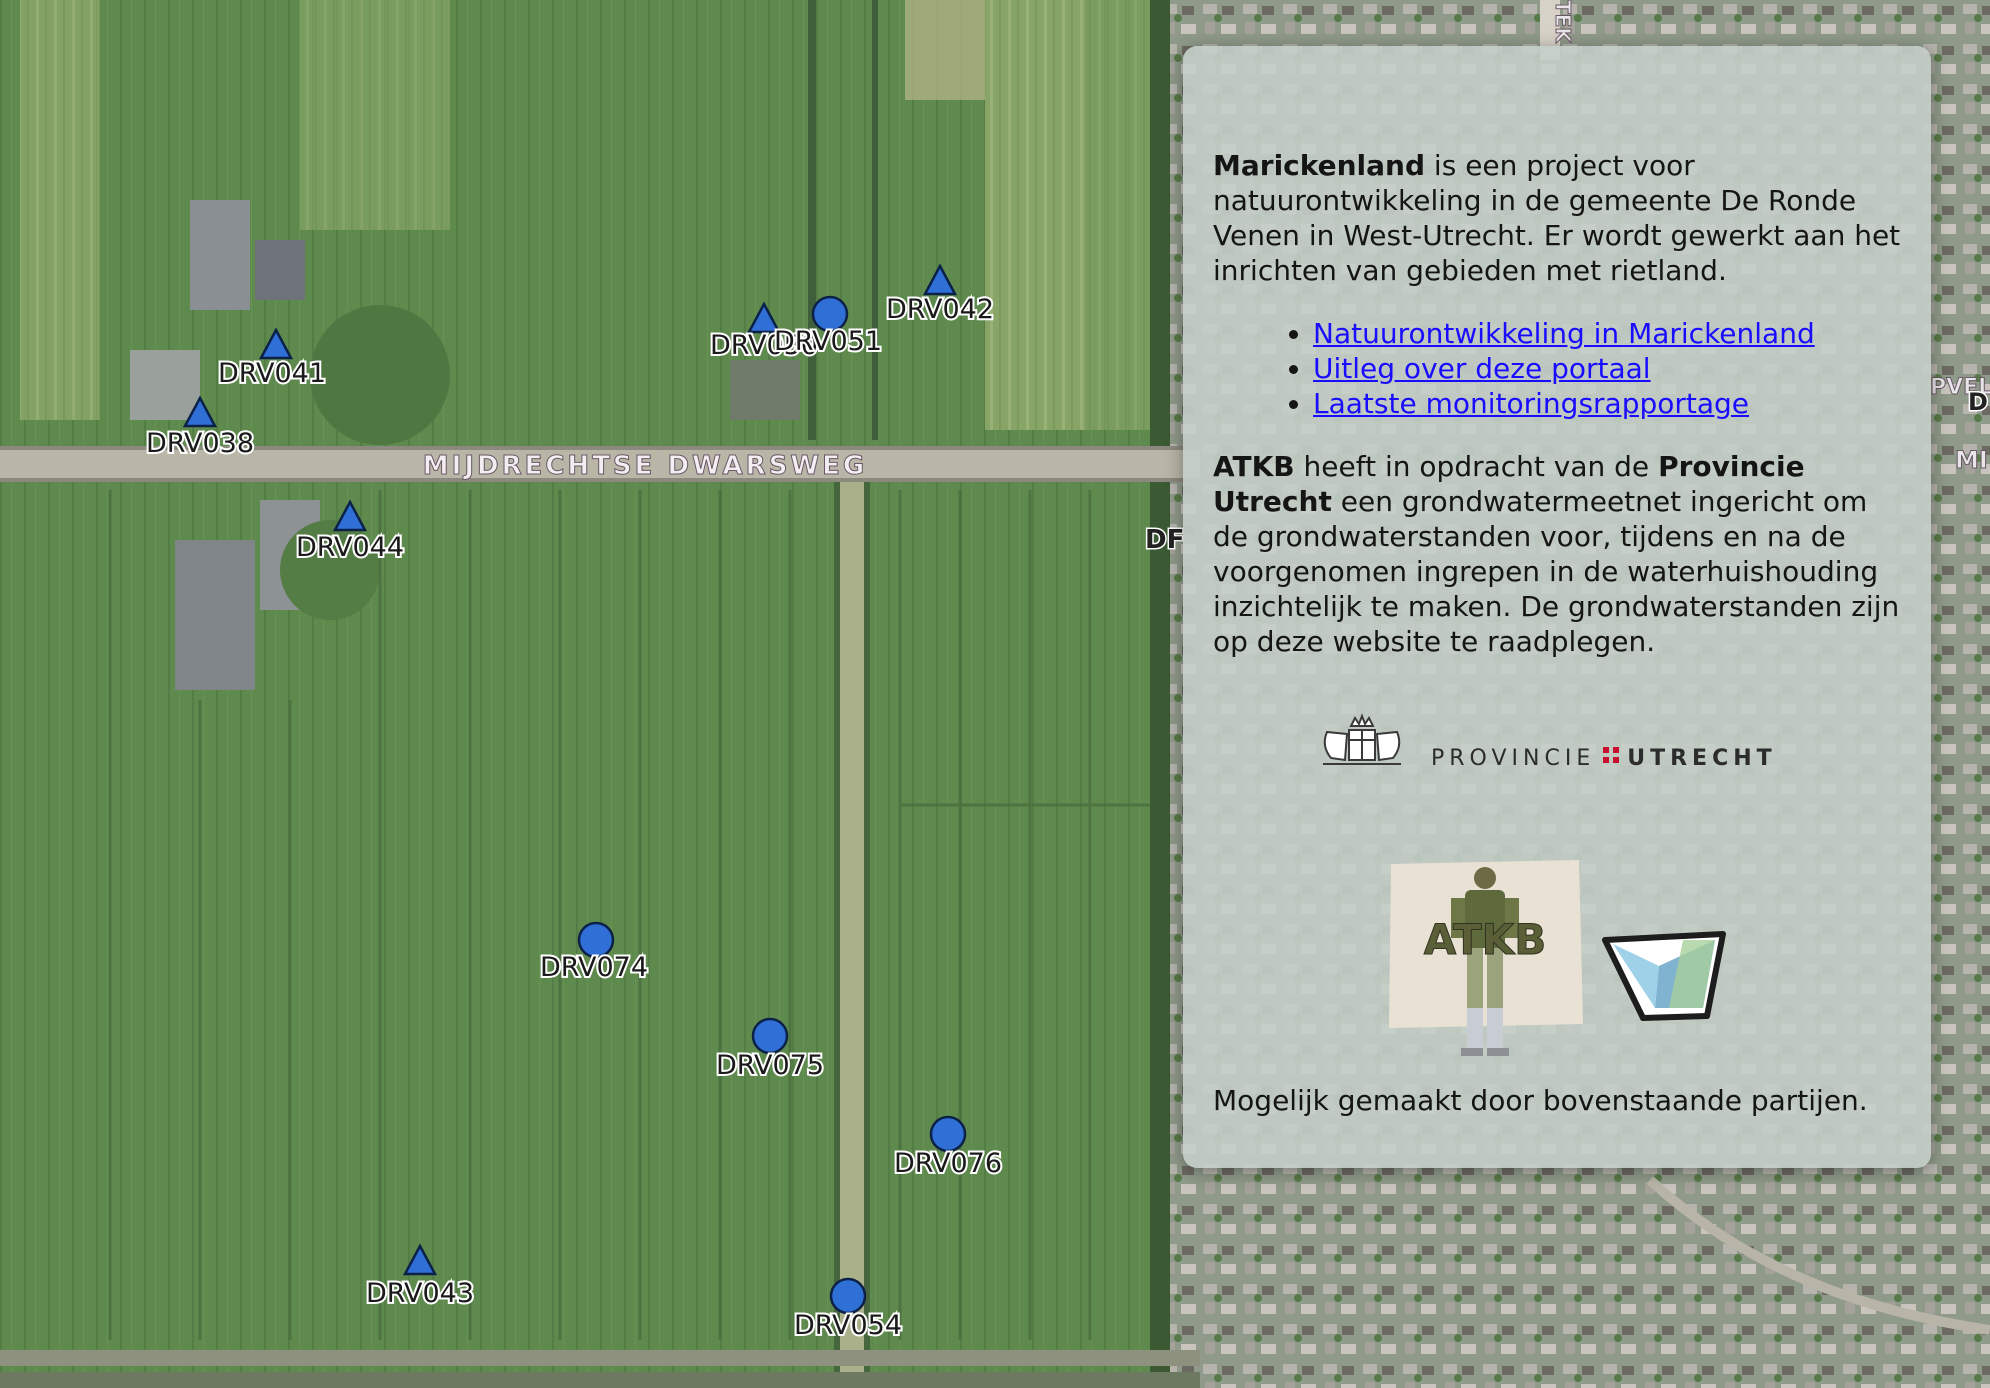  What do you see at coordinates (1319, 165) in the screenshot?
I see `project-name: Marickenland` at bounding box center [1319, 165].